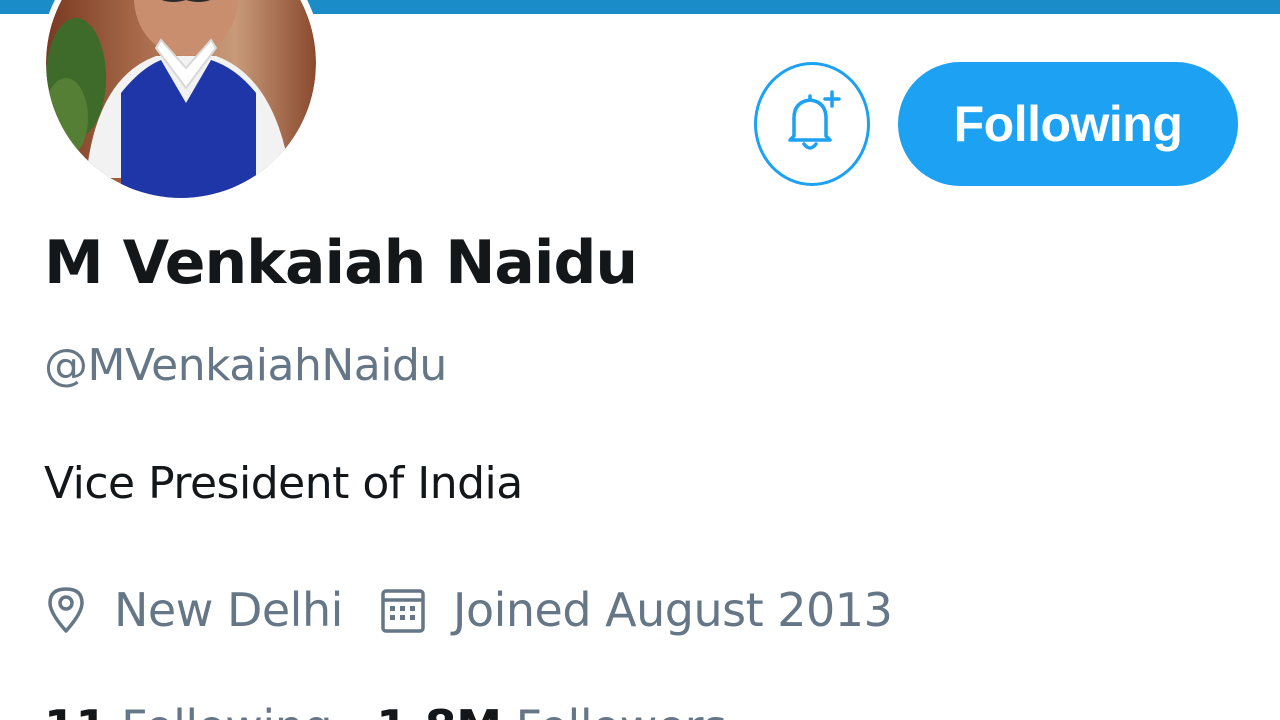 The width and height of the screenshot is (1280, 720). Describe the element at coordinates (245, 365) in the screenshot. I see `user-handle: @MVenkaiahNaidu` at that location.